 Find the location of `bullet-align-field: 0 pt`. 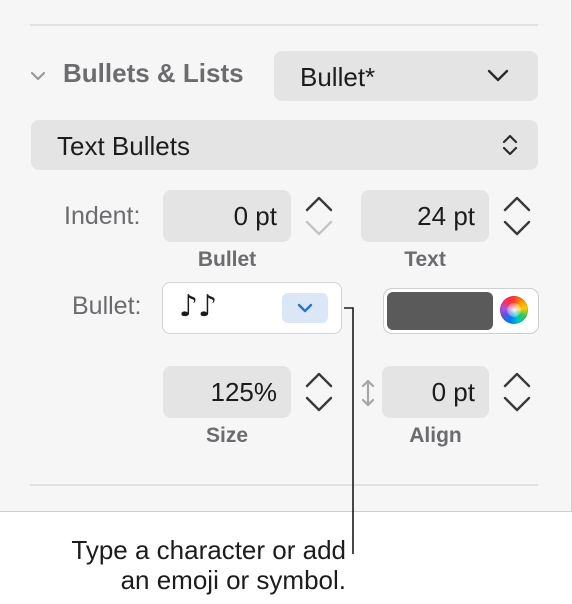

bullet-align-field: 0 pt is located at coordinates (435, 392).